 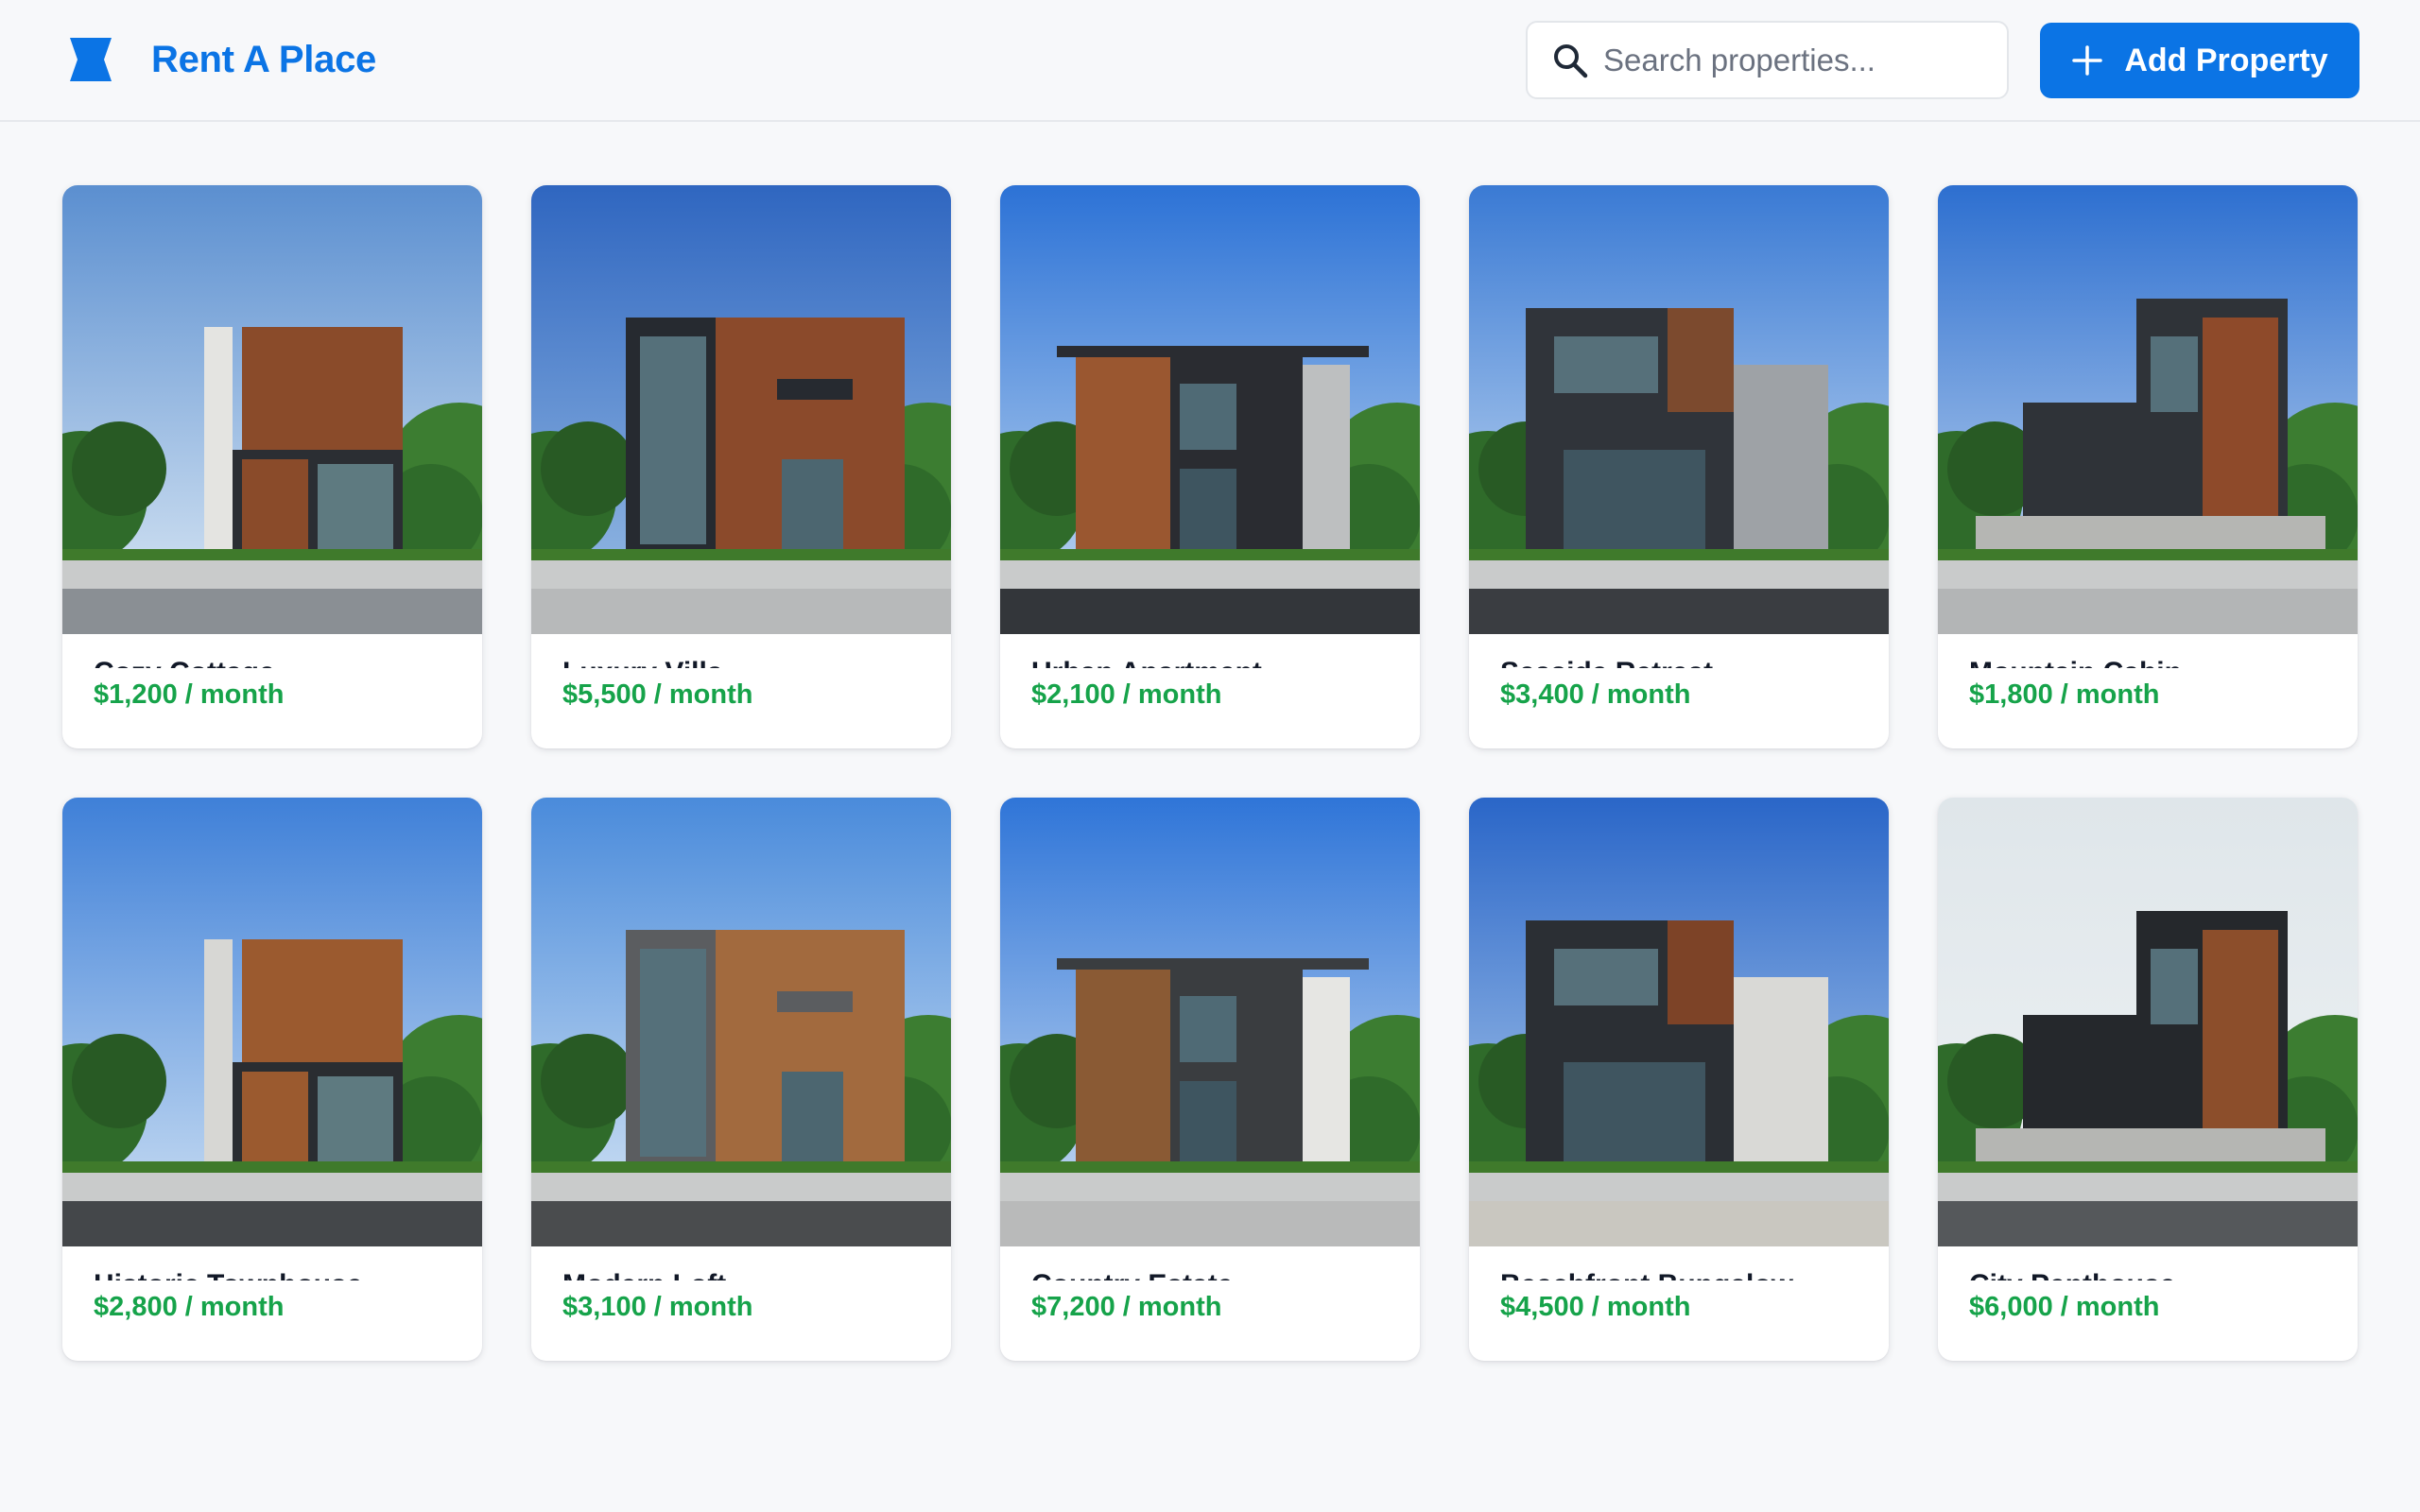 I want to click on property-card: Cozy Cottage $1,200 / month, so click(x=272, y=466).